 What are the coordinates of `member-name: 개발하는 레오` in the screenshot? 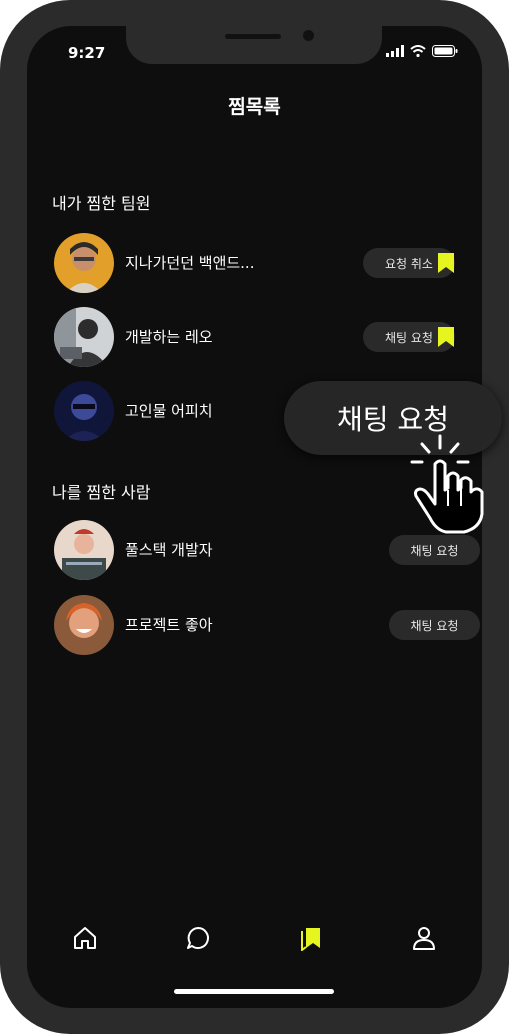 It's located at (169, 337).